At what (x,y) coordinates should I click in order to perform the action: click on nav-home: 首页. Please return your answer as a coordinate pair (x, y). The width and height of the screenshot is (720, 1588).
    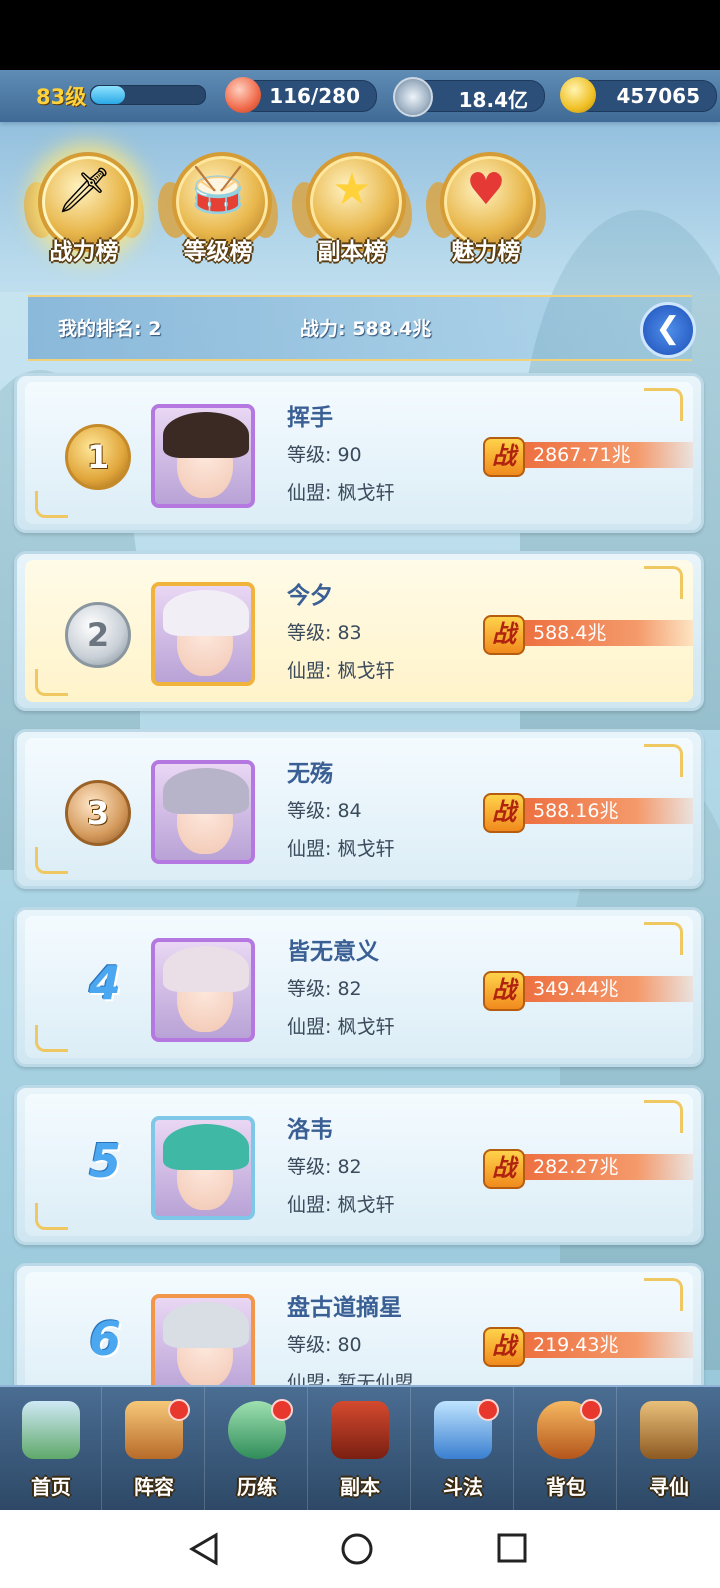
    Looking at the image, I should click on (51, 1448).